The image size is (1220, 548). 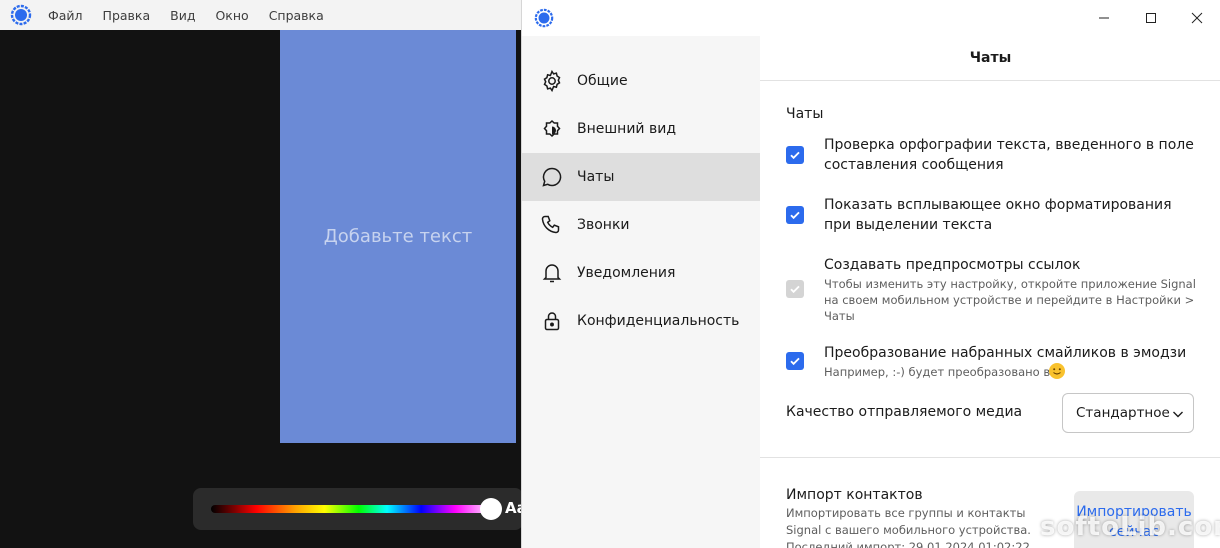 I want to click on story-placeholder: Добавьте текст, so click(x=398, y=236).